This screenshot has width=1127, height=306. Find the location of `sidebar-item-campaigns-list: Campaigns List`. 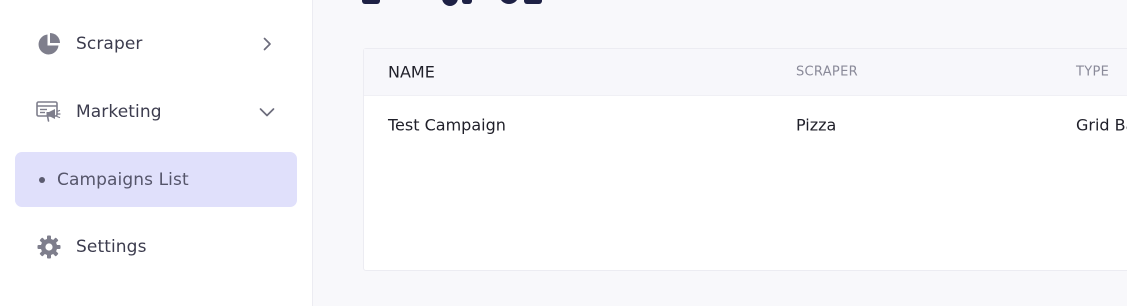

sidebar-item-campaigns-list: Campaigns List is located at coordinates (156, 179).